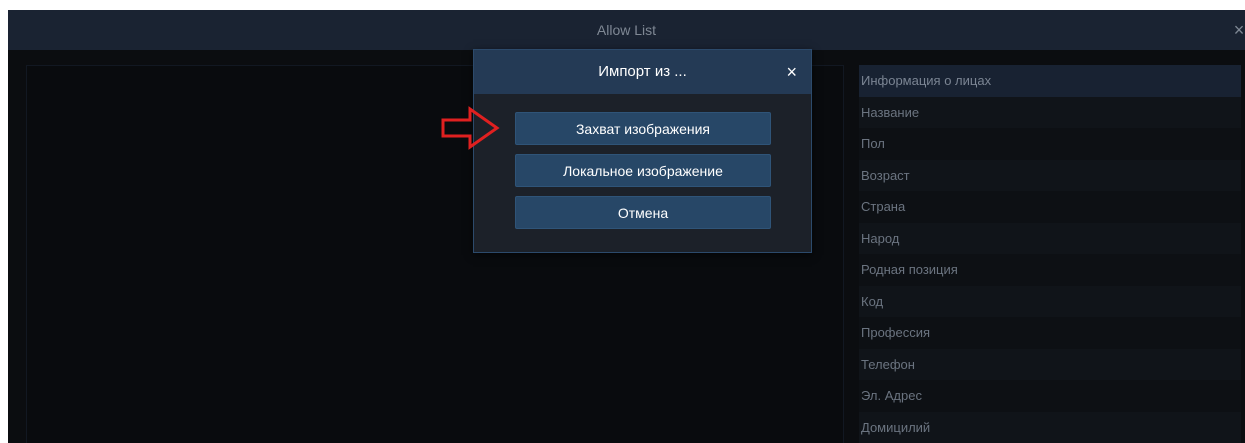 The width and height of the screenshot is (1245, 443). I want to click on window-close-icon: ×, so click(1238, 30).